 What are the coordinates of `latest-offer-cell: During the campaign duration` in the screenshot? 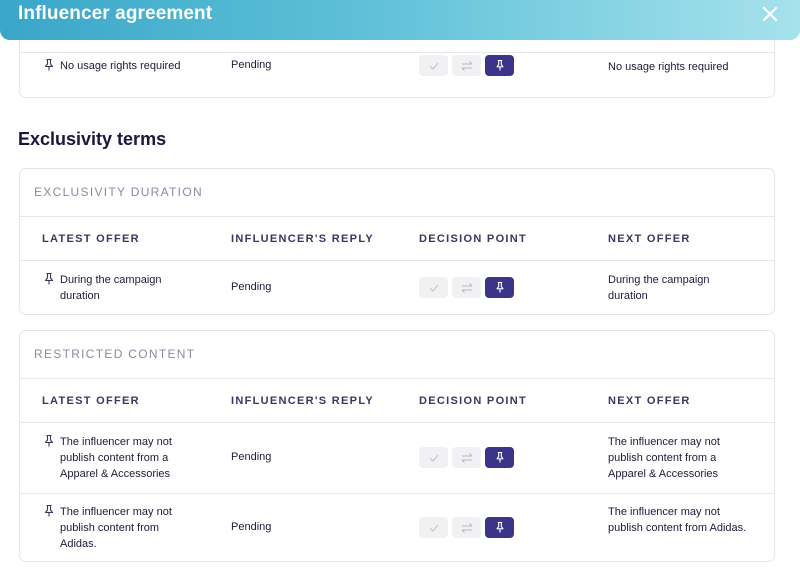 It's located at (117, 288).